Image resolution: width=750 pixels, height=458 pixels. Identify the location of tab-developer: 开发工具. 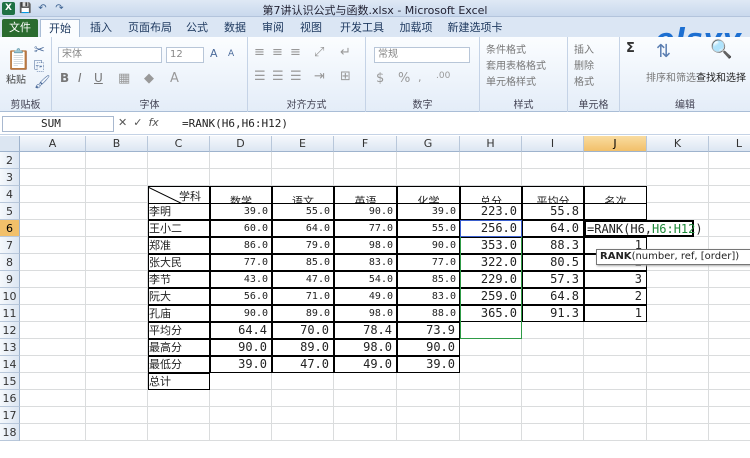
(362, 28).